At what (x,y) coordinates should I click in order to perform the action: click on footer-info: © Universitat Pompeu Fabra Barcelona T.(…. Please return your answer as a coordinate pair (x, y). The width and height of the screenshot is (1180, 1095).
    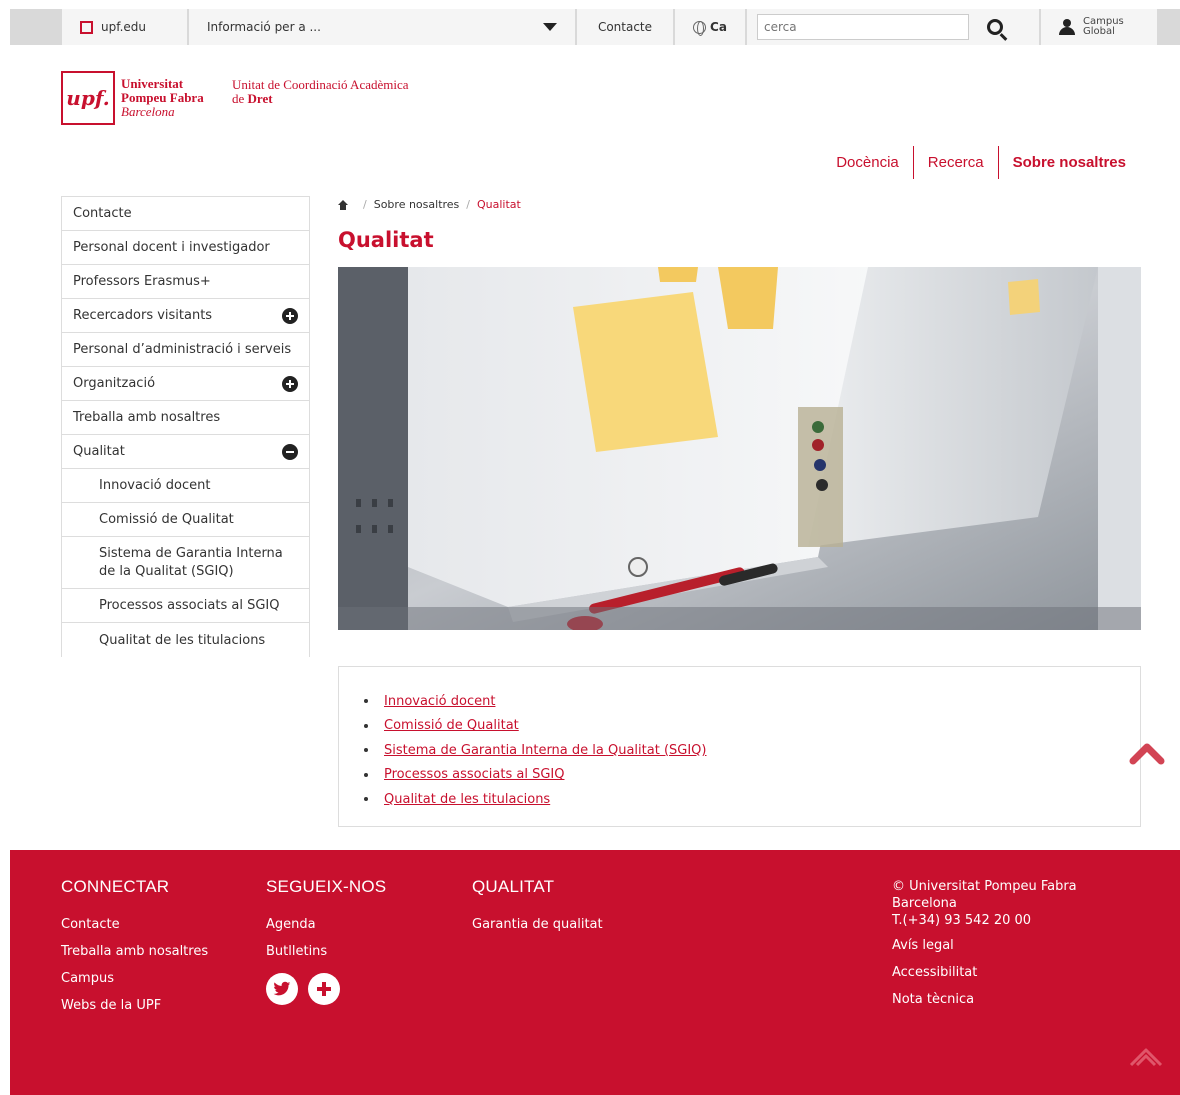
    Looking at the image, I should click on (984, 948).